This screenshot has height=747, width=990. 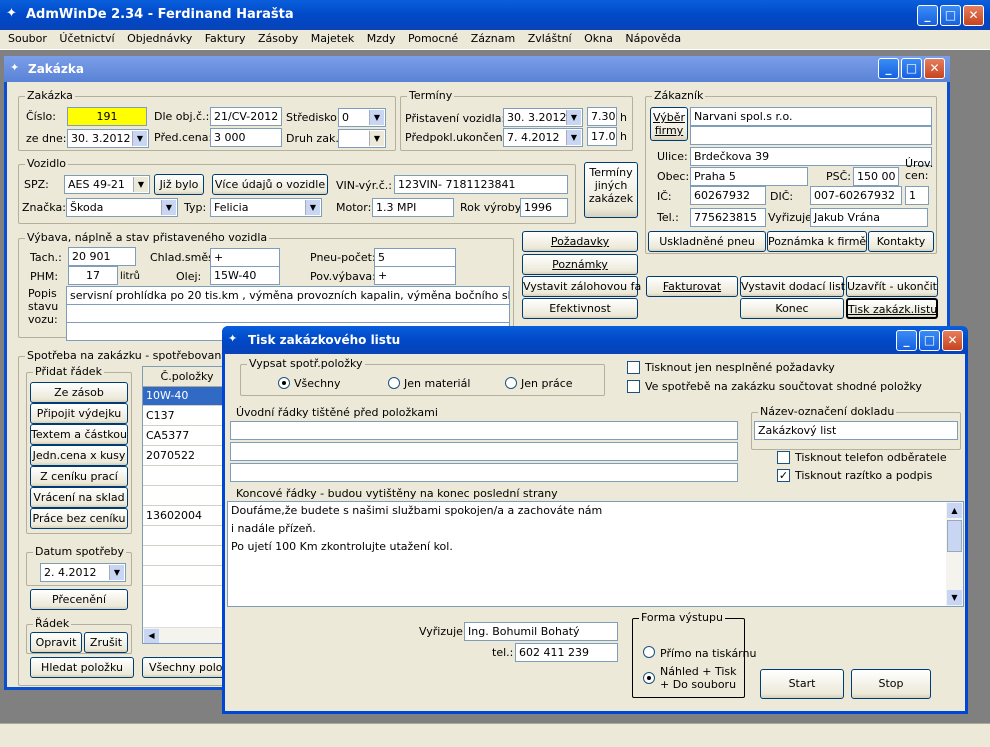 What do you see at coordinates (413, 207) in the screenshot?
I see `motor-field: 1.3 MPI` at bounding box center [413, 207].